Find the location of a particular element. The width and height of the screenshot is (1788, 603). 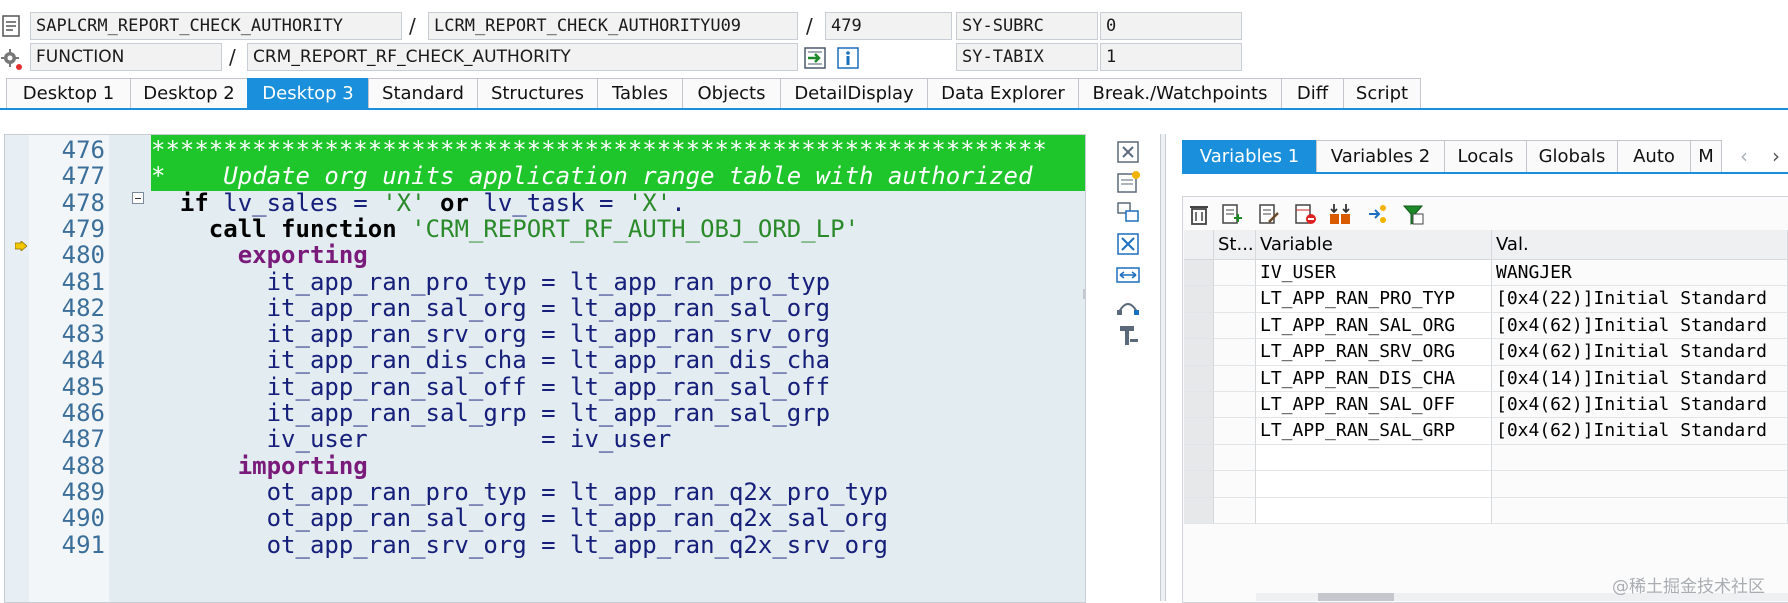

sy-subrc-value: 0 is located at coordinates (1171, 26).